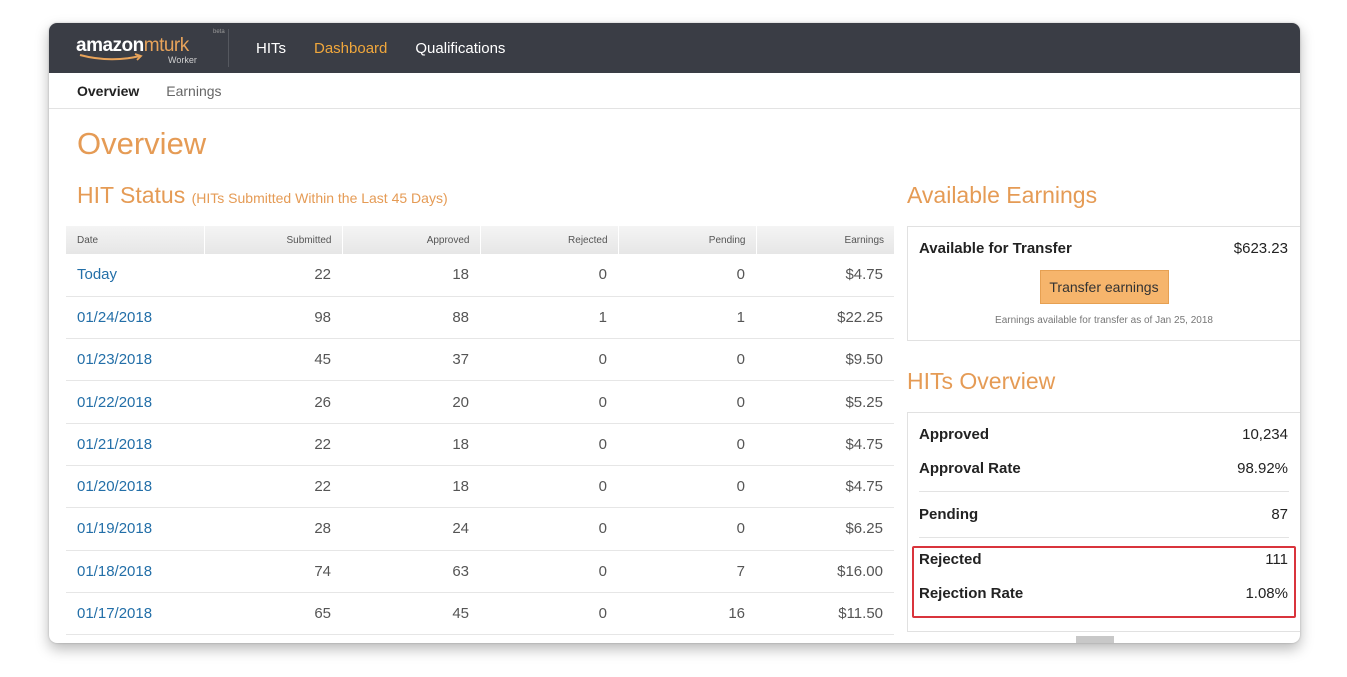 The image size is (1347, 677). I want to click on date-link: 01/21/2018, so click(135, 444).